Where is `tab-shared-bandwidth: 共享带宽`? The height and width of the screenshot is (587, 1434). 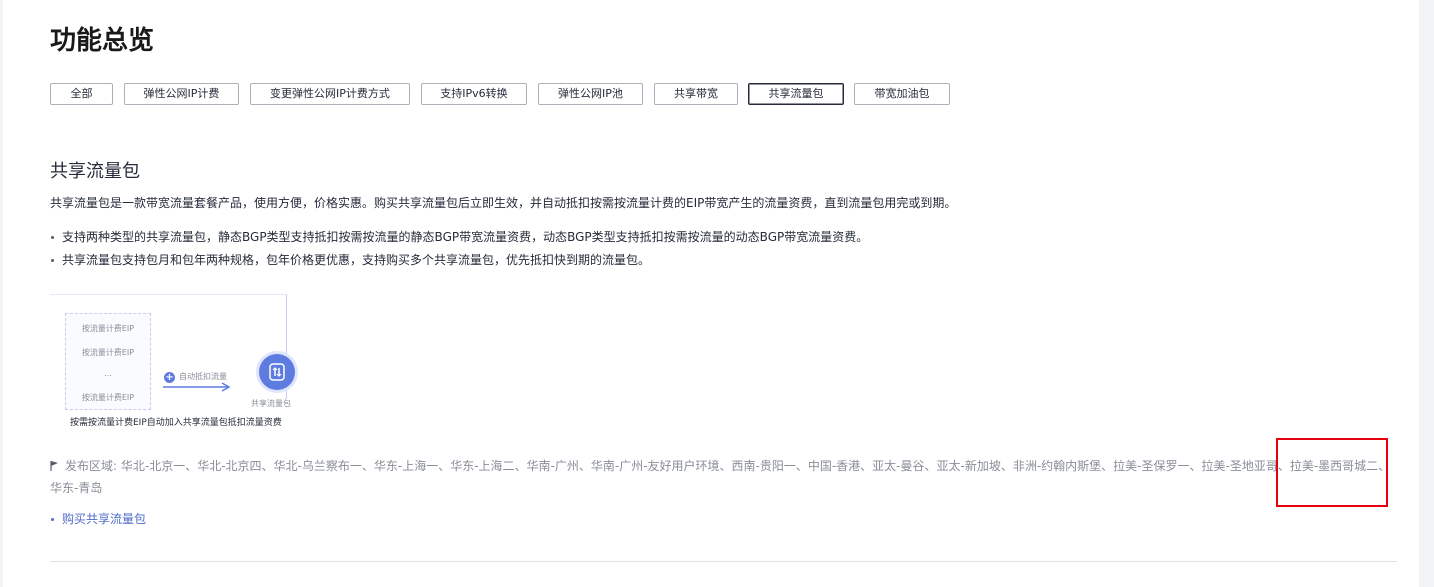
tab-shared-bandwidth: 共享带宽 is located at coordinates (696, 94).